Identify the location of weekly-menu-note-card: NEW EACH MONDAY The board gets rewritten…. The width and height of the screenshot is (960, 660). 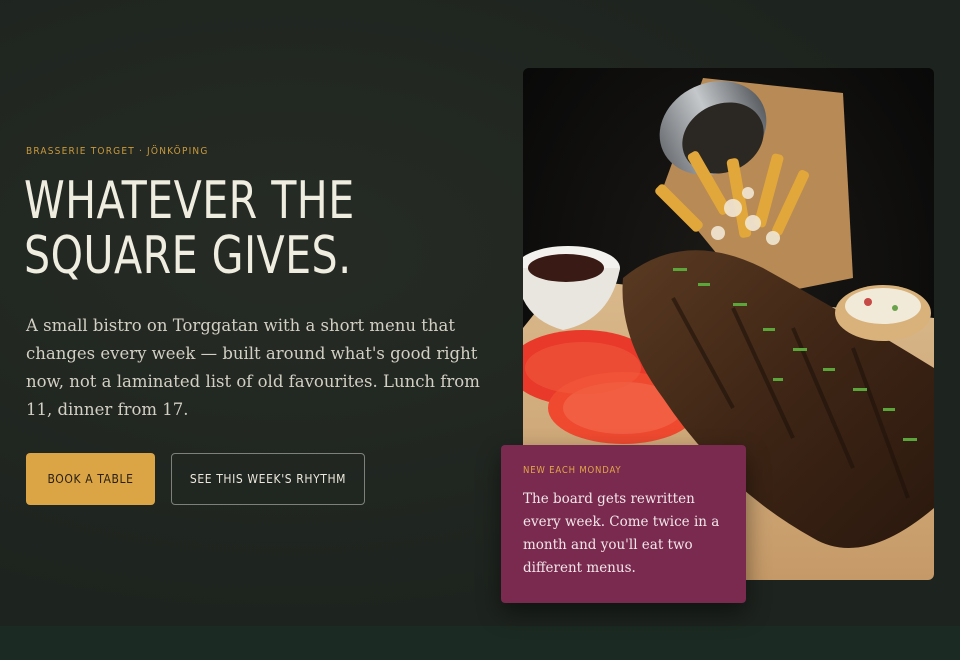
(623, 524).